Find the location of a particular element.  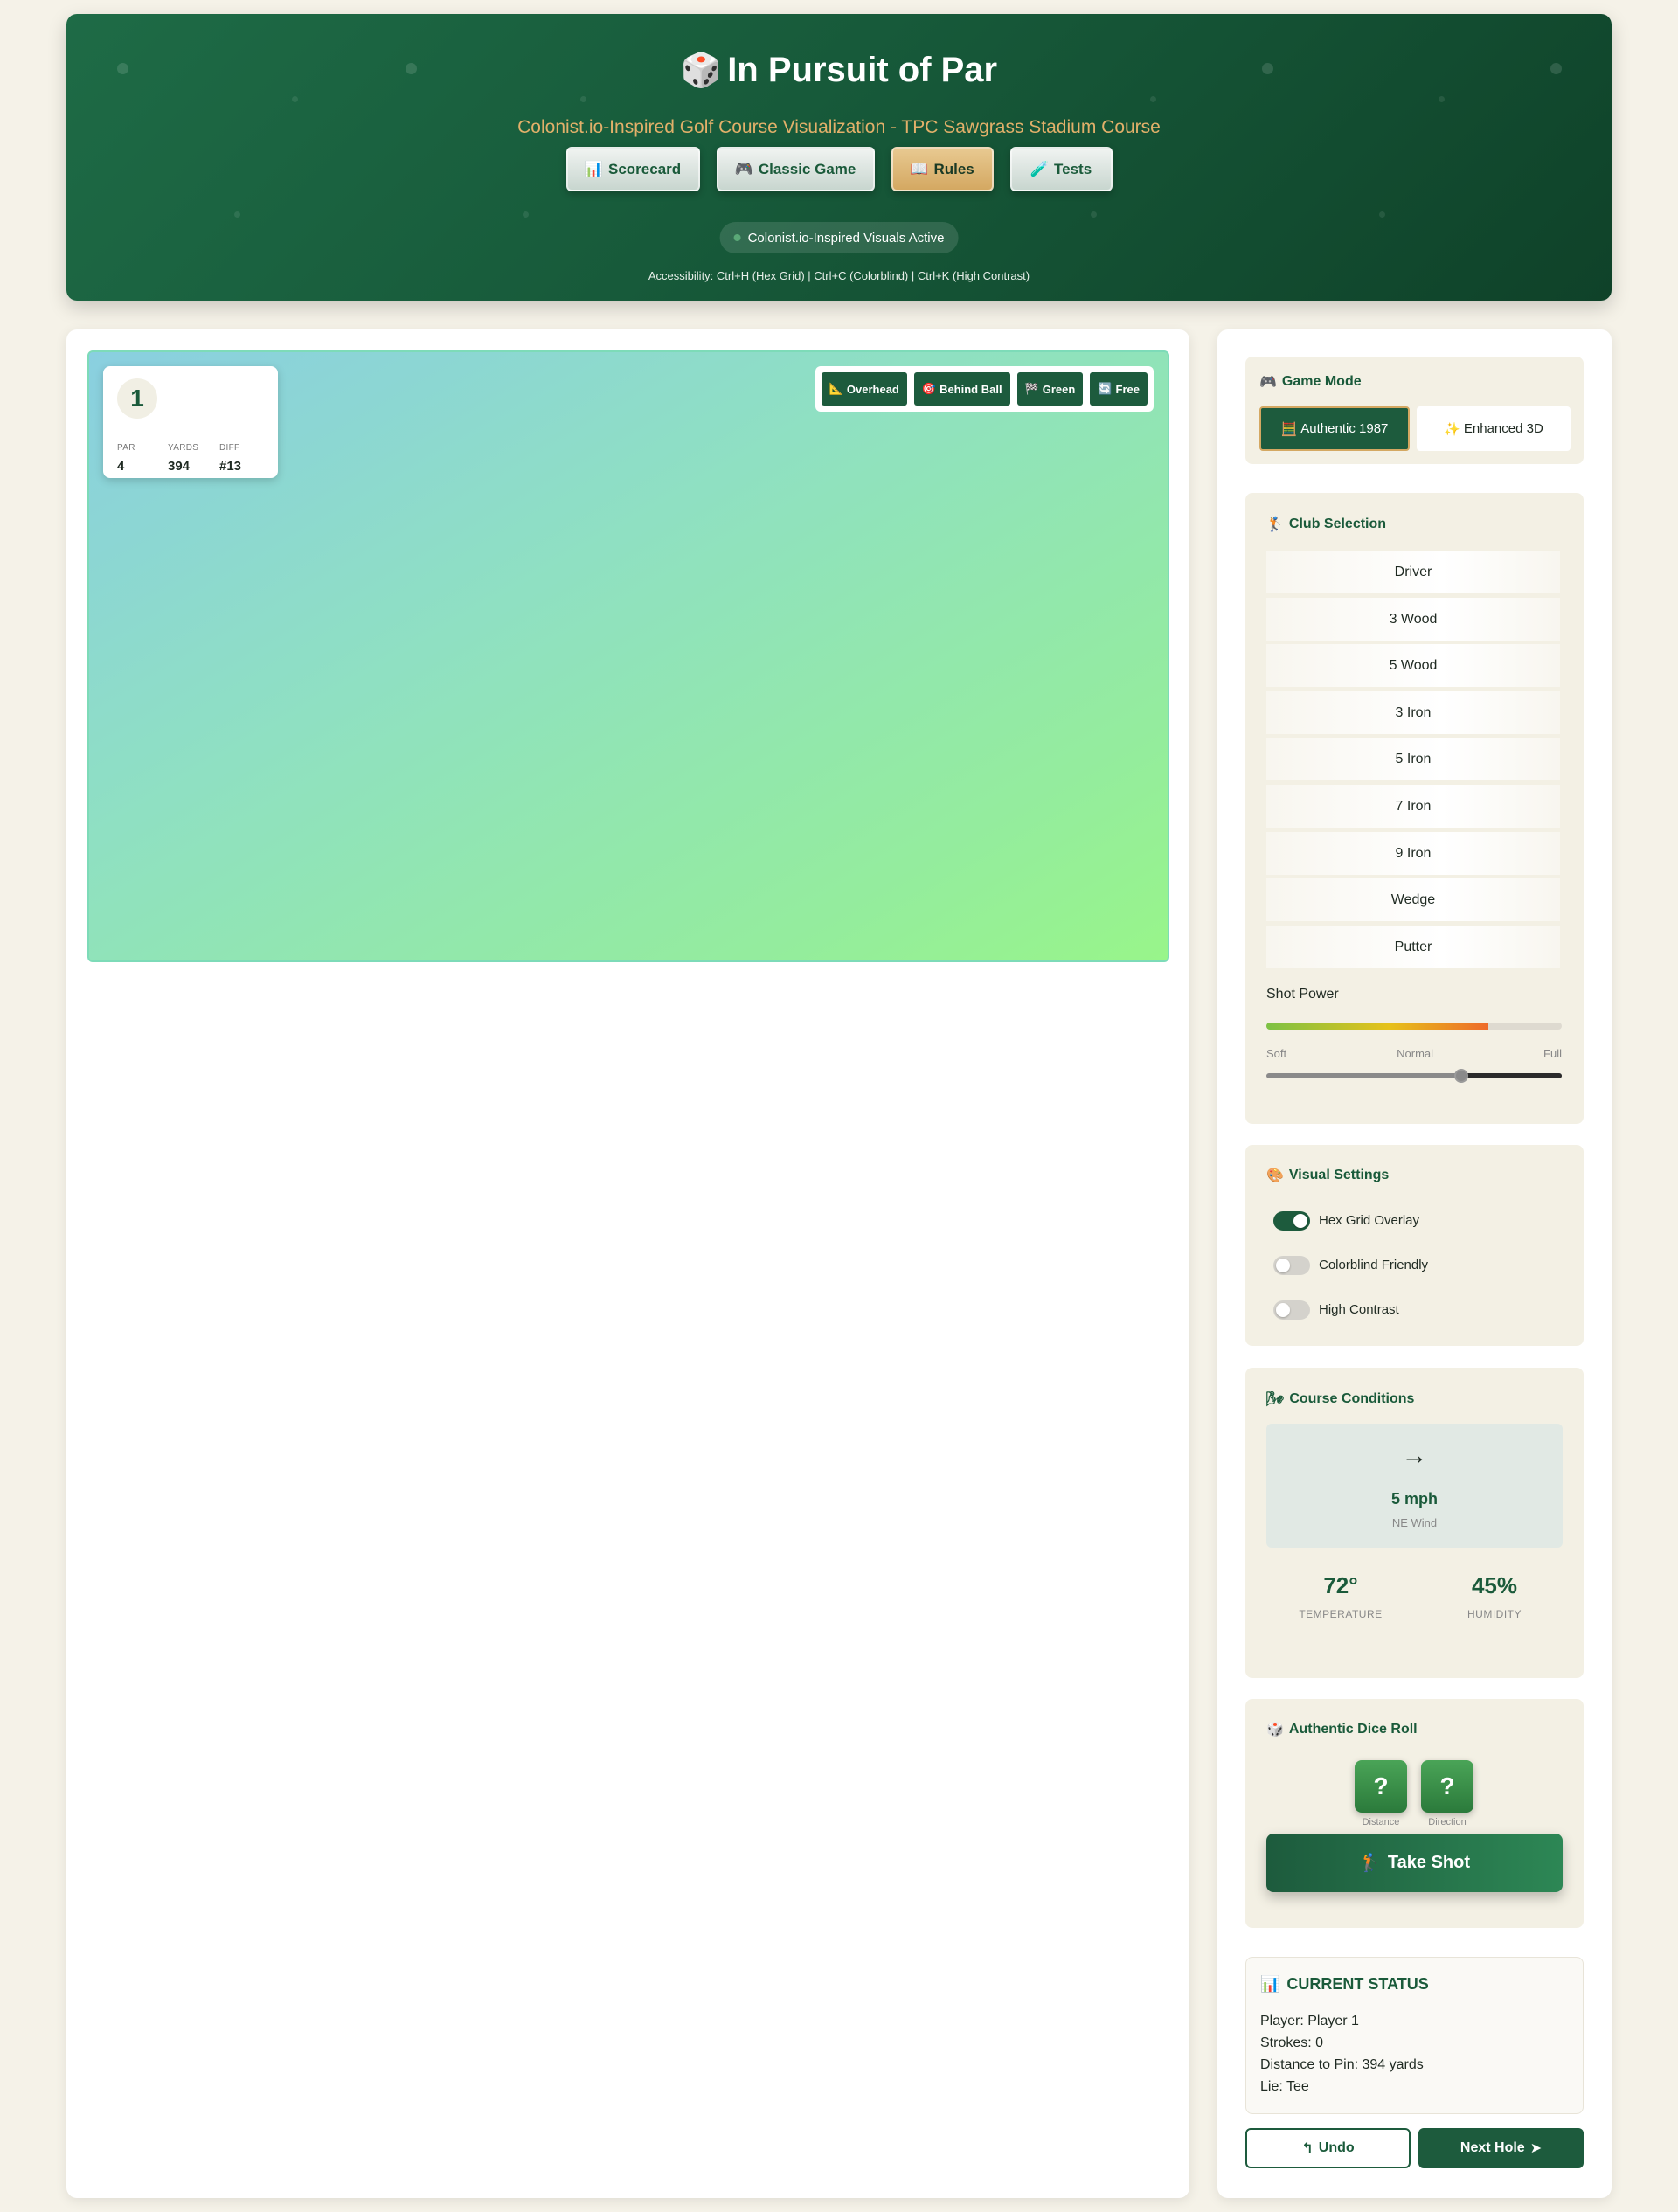

visual-settings-title-text: Visual Settings is located at coordinates (1339, 1175).